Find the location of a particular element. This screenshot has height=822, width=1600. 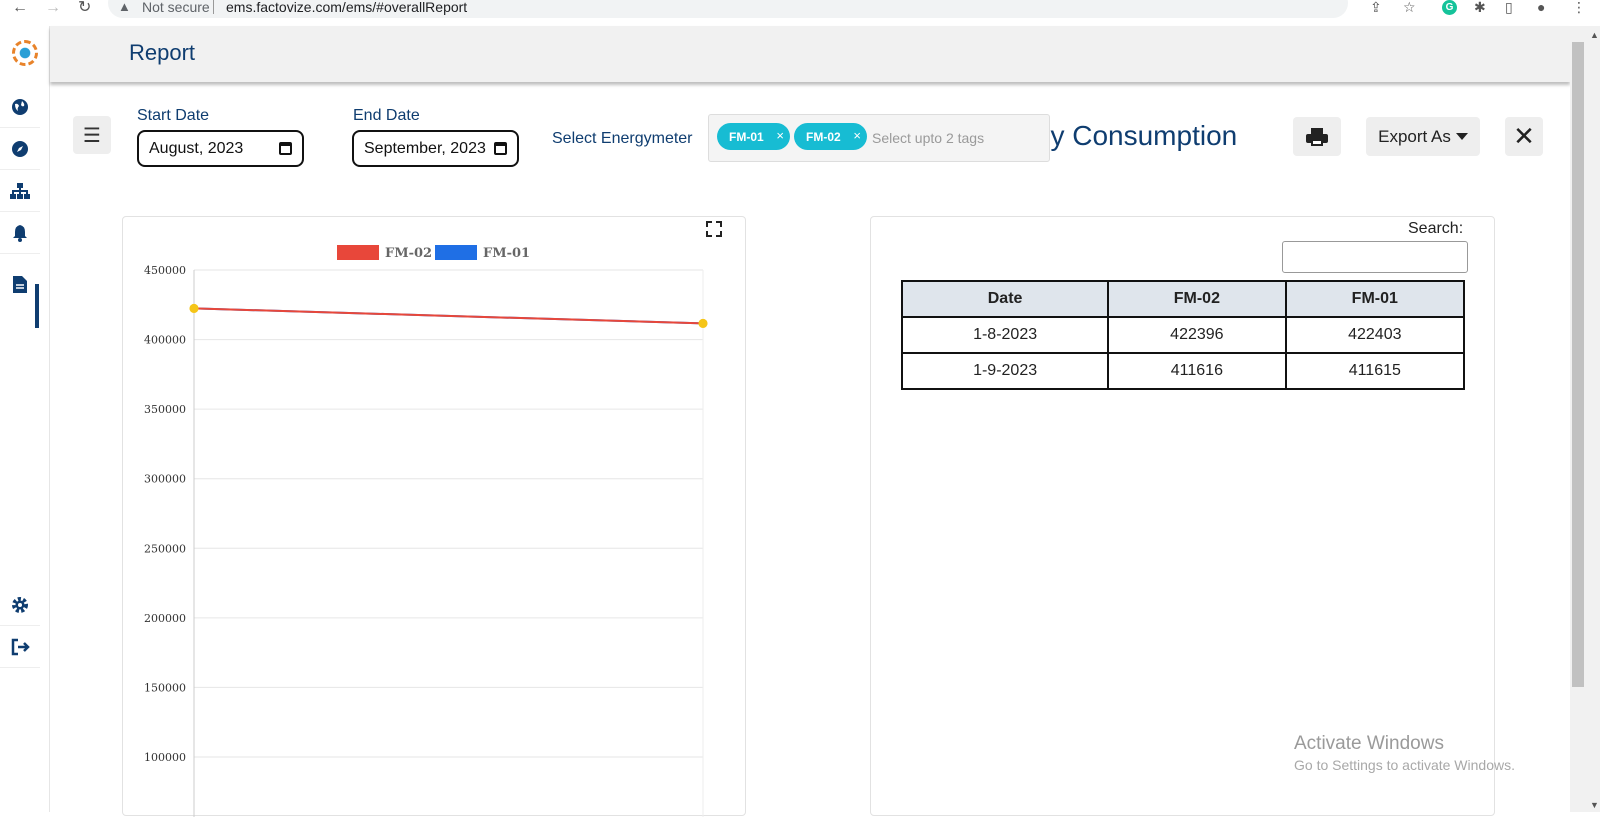

legend-label: FM-02 is located at coordinates (408, 253).